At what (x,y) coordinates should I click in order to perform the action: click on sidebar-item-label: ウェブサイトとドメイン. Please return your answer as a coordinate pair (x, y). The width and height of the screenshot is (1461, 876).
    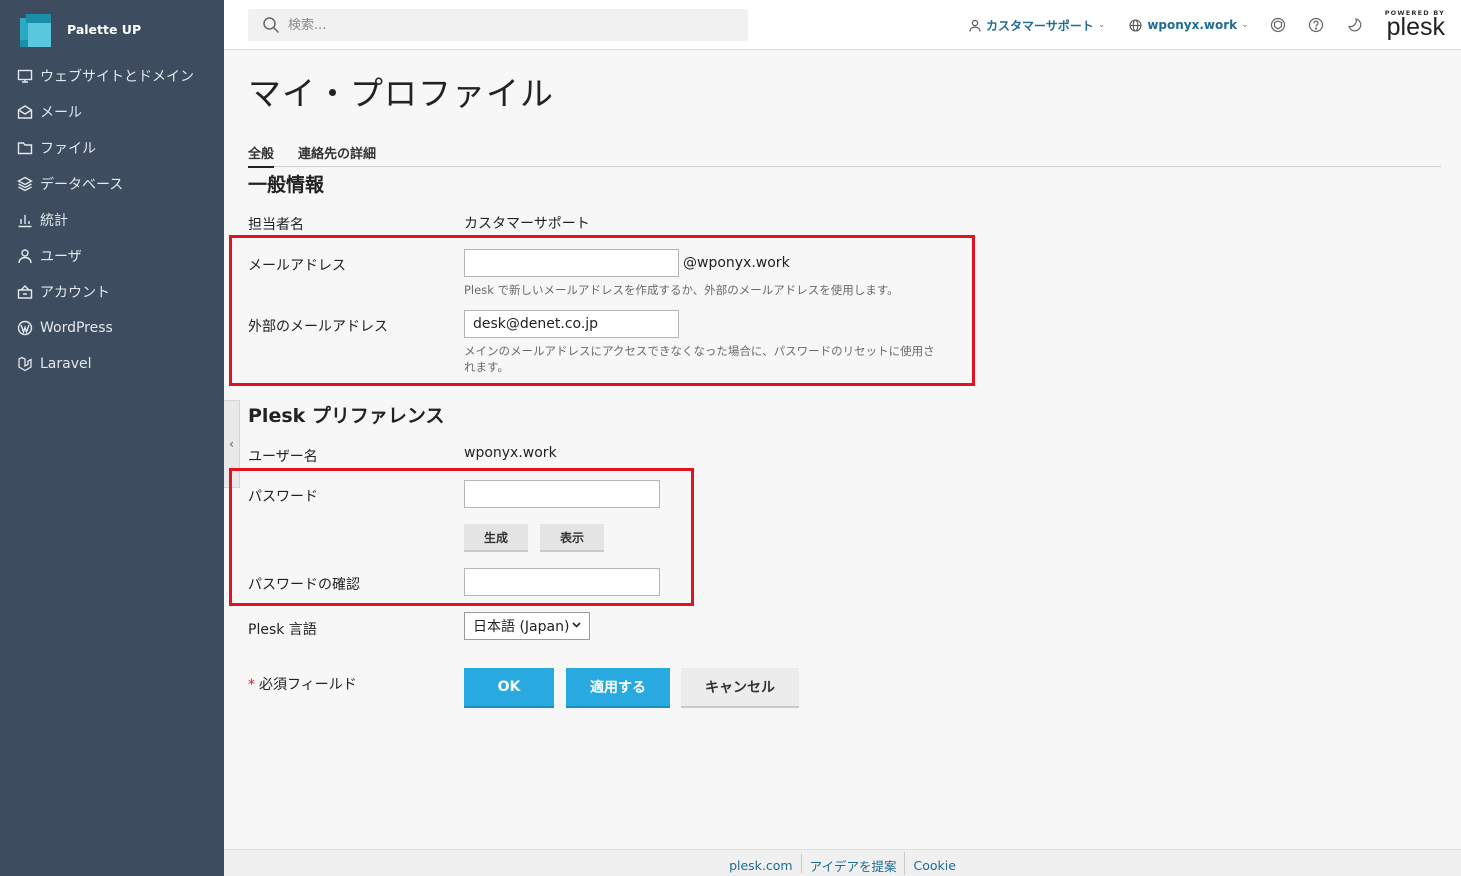
    Looking at the image, I should click on (117, 77).